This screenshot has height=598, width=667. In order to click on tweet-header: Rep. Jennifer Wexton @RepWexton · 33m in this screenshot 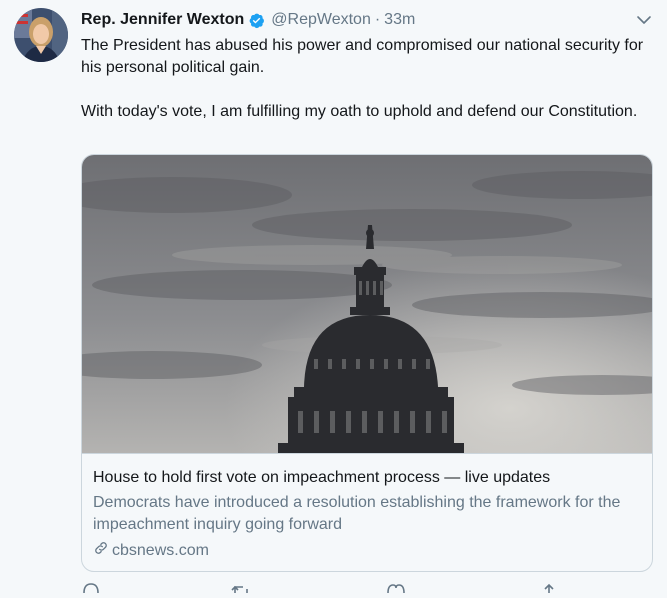, I will do `click(248, 20)`.